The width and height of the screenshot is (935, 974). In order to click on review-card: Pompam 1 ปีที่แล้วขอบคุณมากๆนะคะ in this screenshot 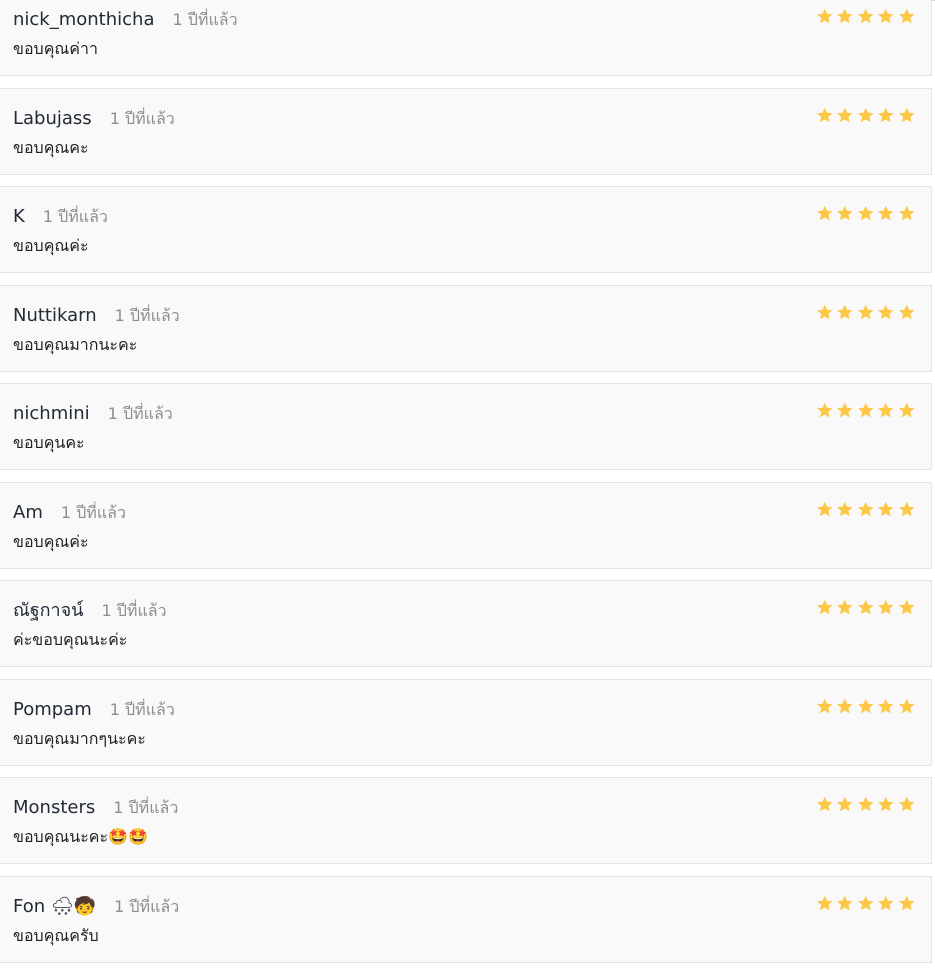, I will do `click(466, 722)`.